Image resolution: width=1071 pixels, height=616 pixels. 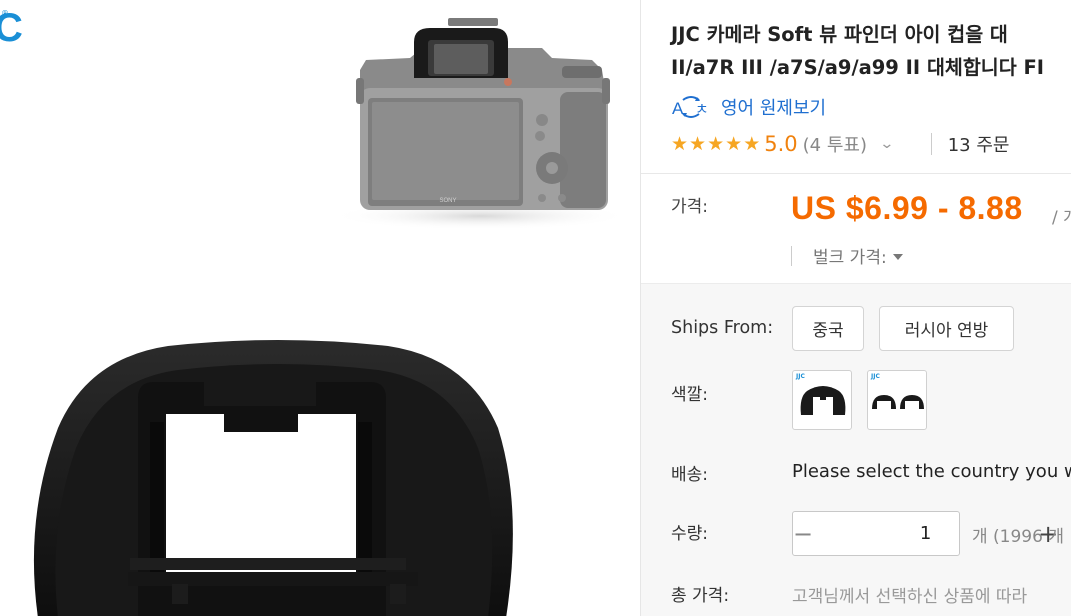 I want to click on svg-text: ㅊ, so click(x=702, y=109).